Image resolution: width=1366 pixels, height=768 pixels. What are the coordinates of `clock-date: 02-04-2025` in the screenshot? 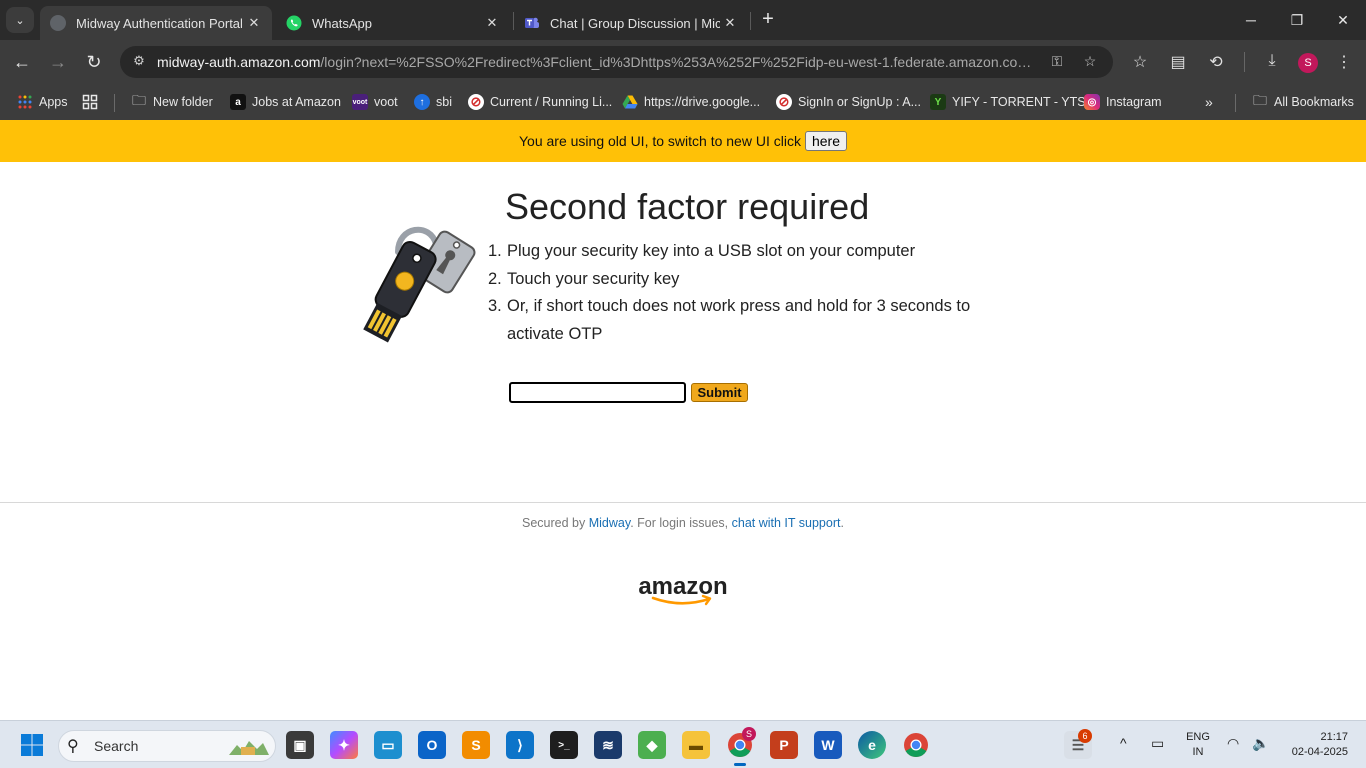 It's located at (1319, 752).